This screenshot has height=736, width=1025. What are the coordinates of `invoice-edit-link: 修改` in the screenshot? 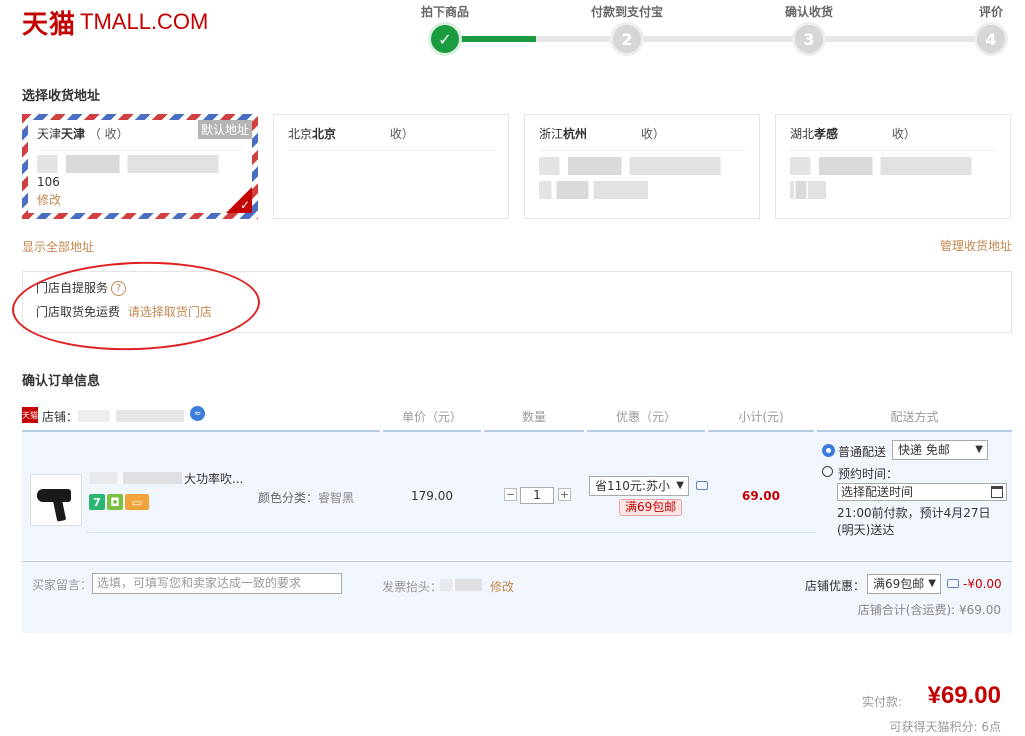 It's located at (502, 586).